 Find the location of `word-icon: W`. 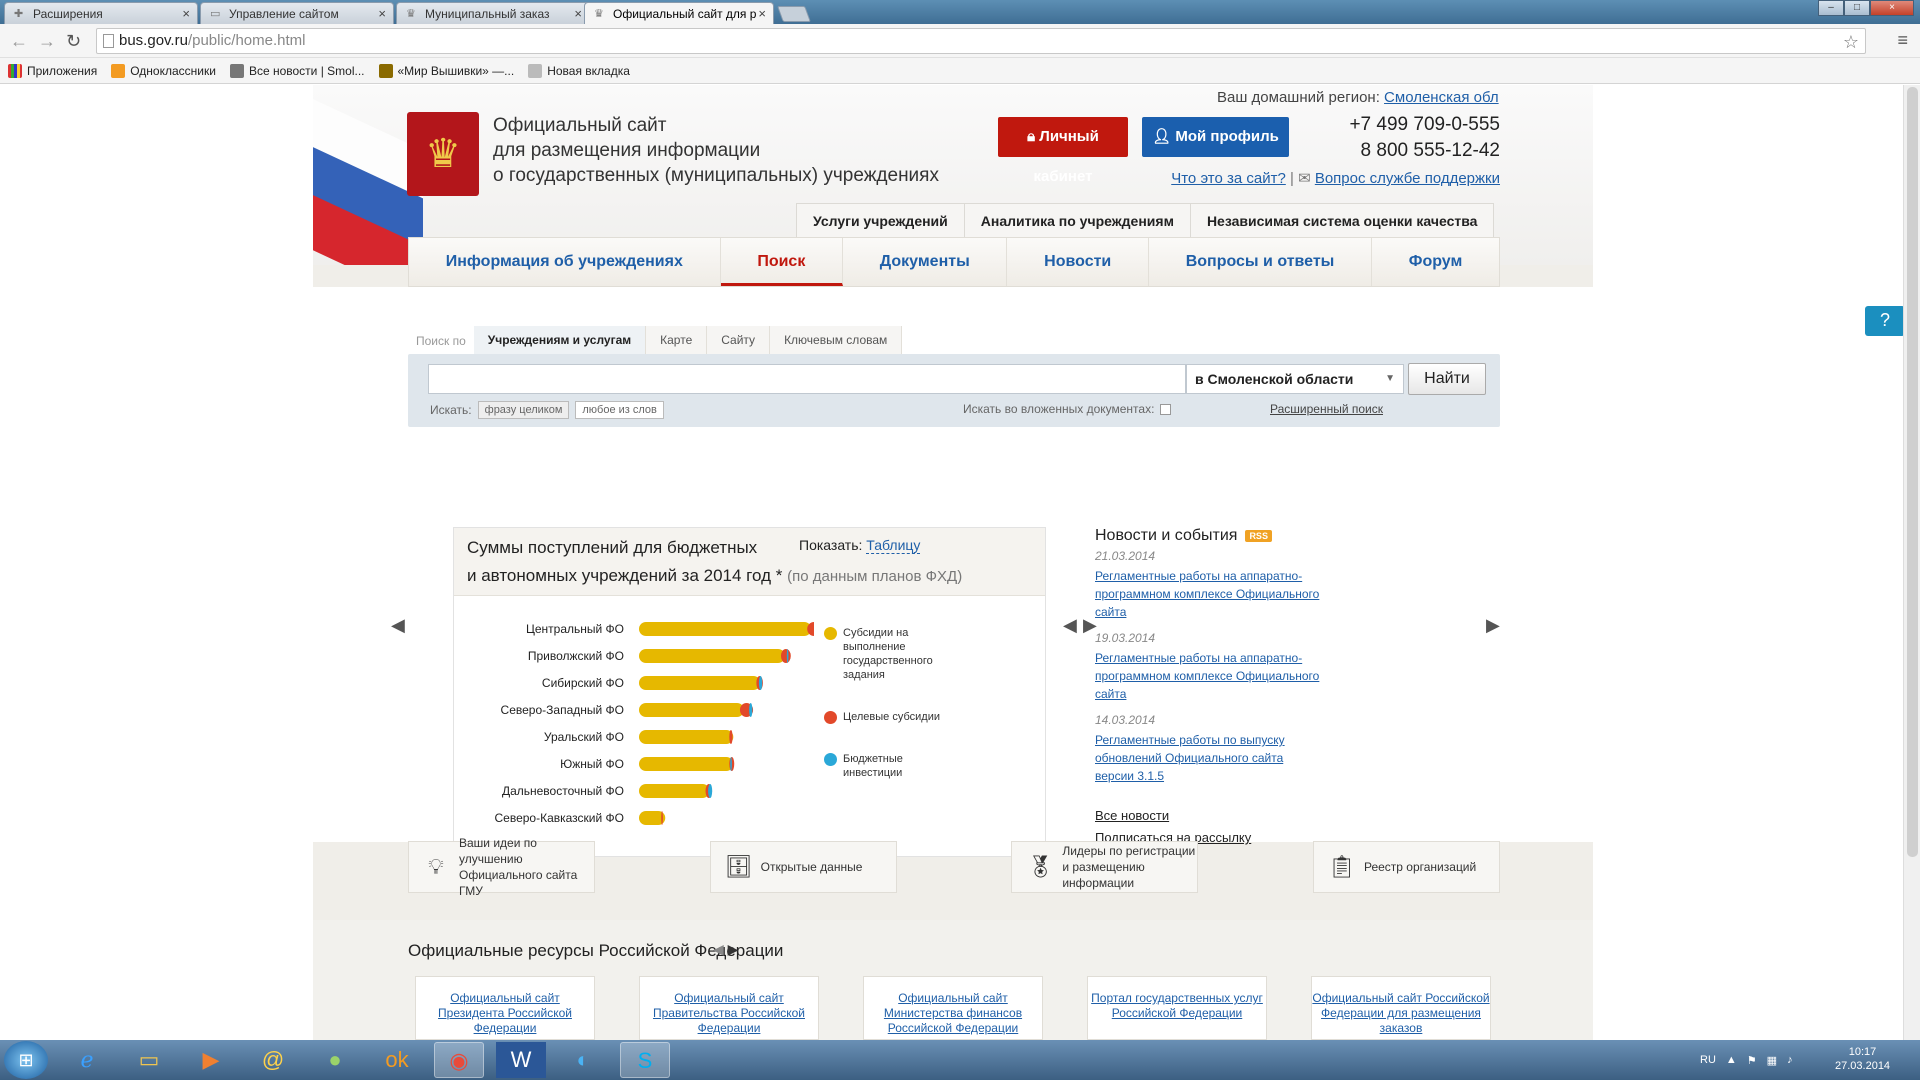

word-icon: W is located at coordinates (521, 1060).